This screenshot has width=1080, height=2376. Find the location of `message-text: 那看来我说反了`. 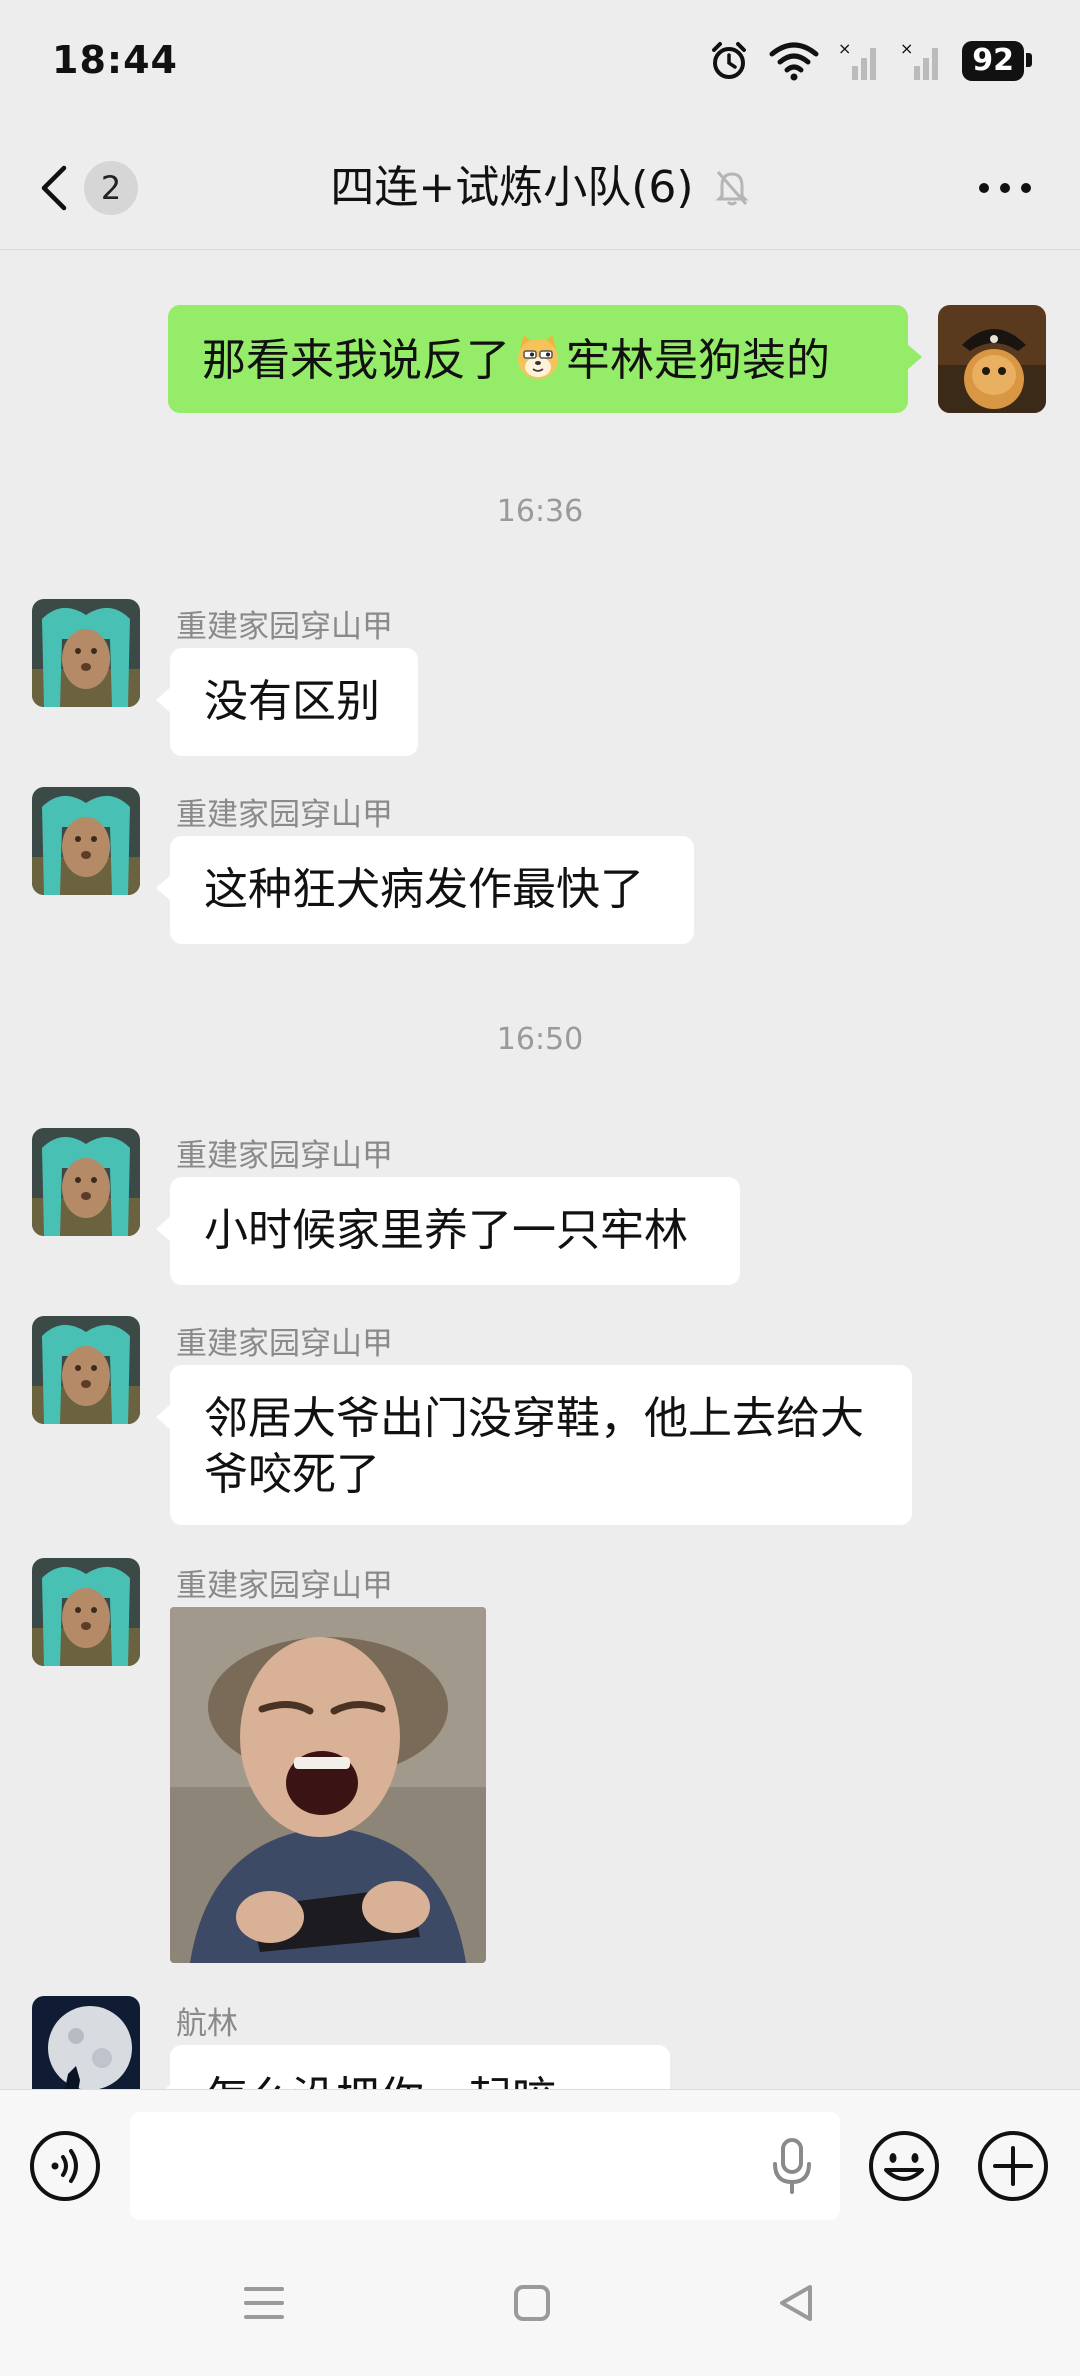

message-text: 那看来我说反了 is located at coordinates (356, 360).